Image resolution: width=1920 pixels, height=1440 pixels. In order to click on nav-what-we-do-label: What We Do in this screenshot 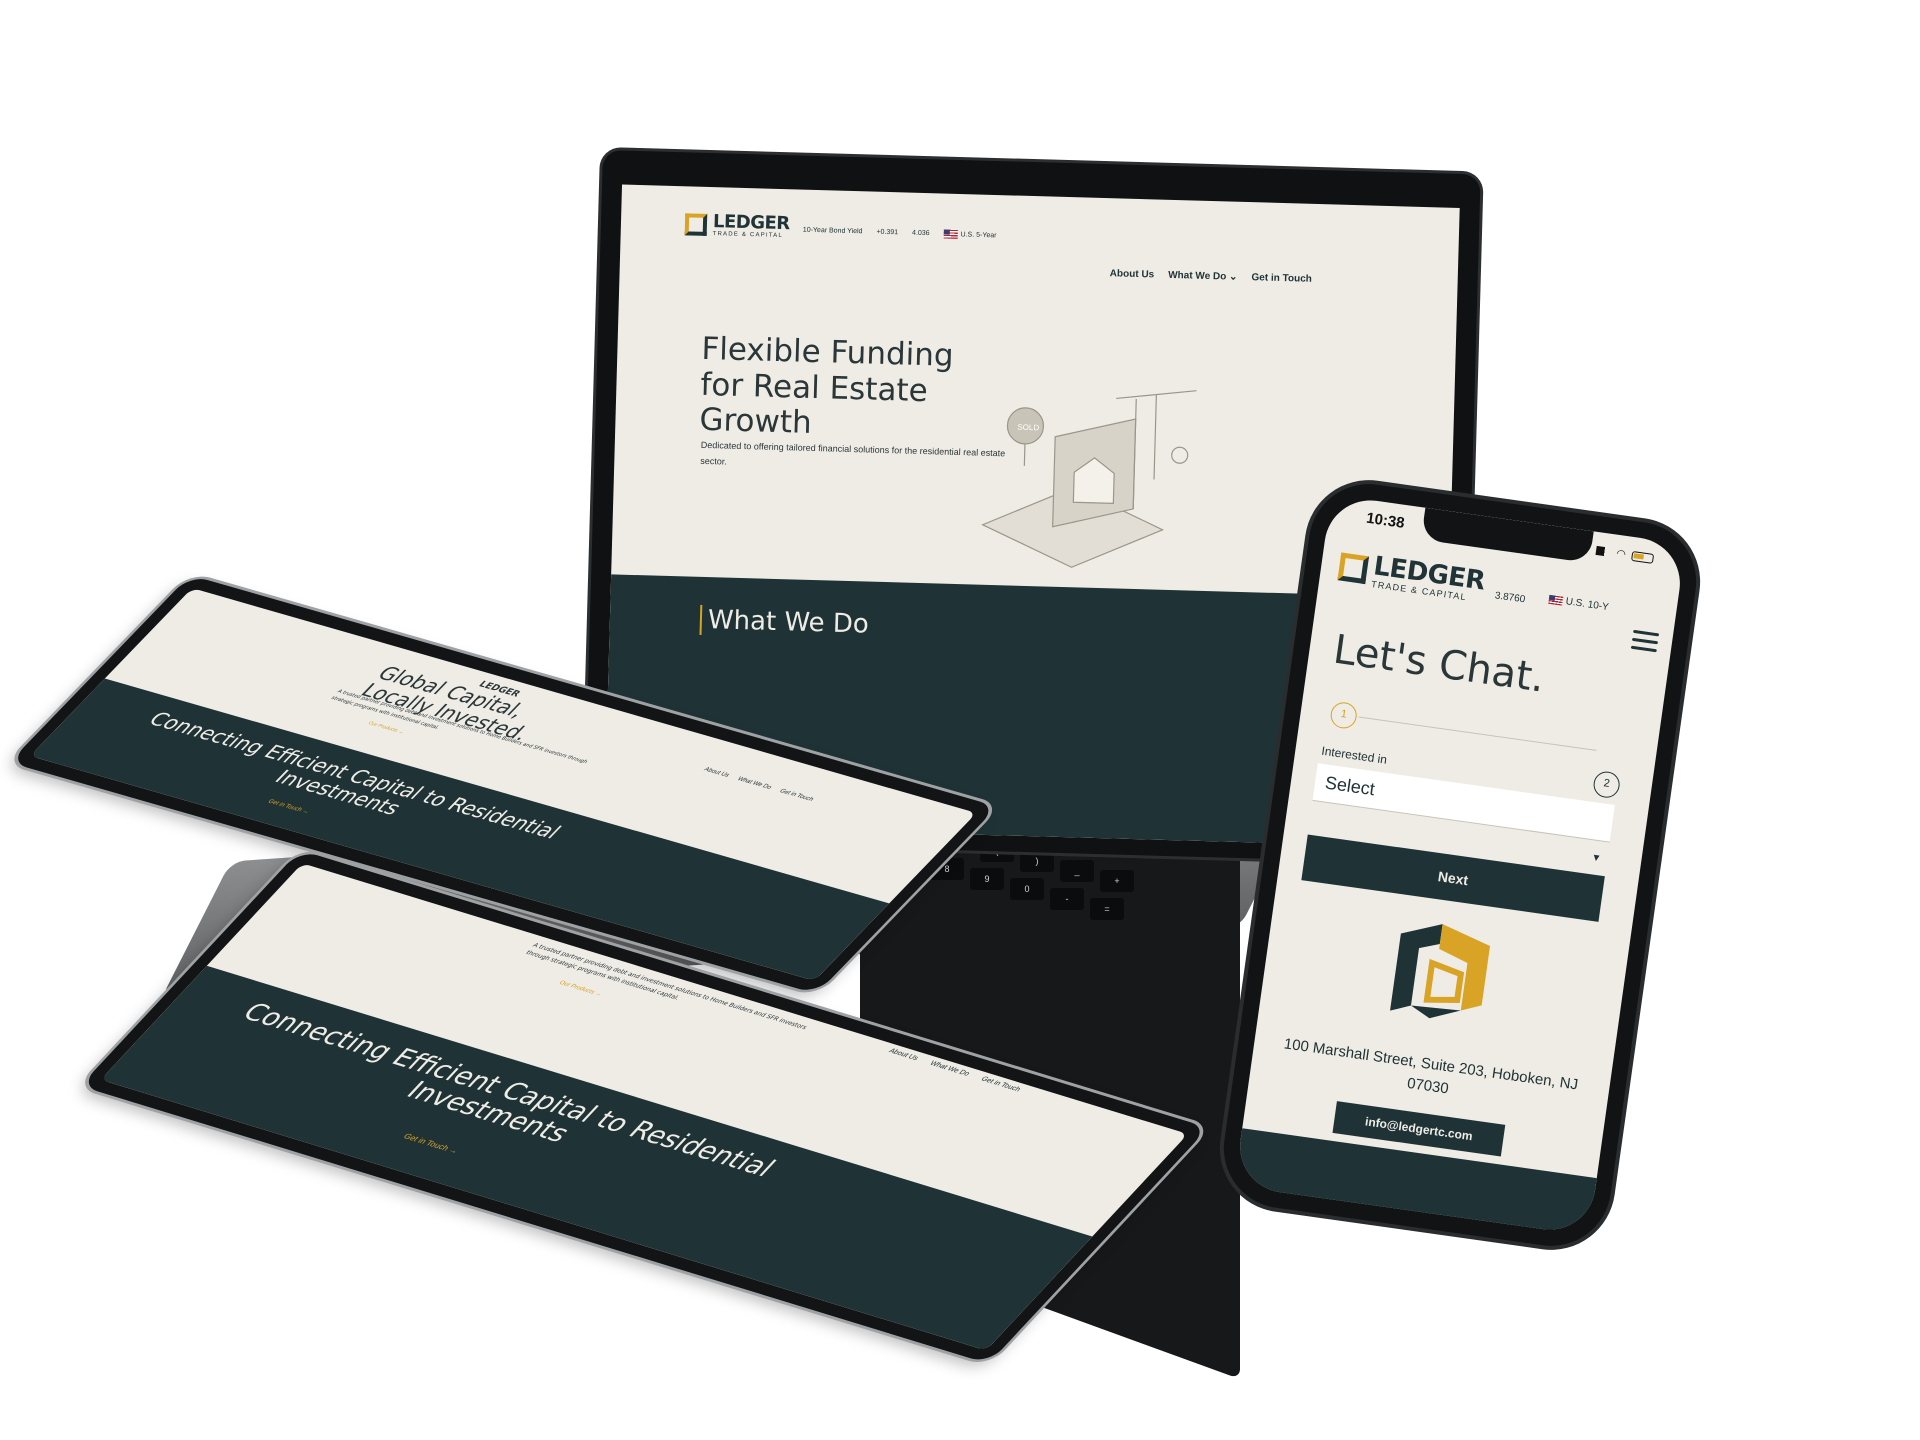, I will do `click(1197, 276)`.